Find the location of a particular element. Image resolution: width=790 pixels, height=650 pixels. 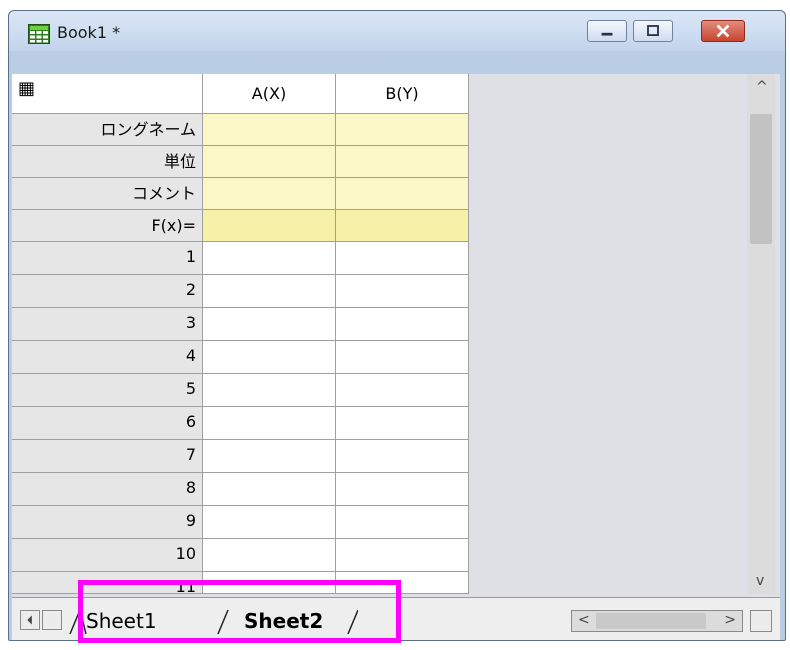

minimize-button is located at coordinates (607, 31).